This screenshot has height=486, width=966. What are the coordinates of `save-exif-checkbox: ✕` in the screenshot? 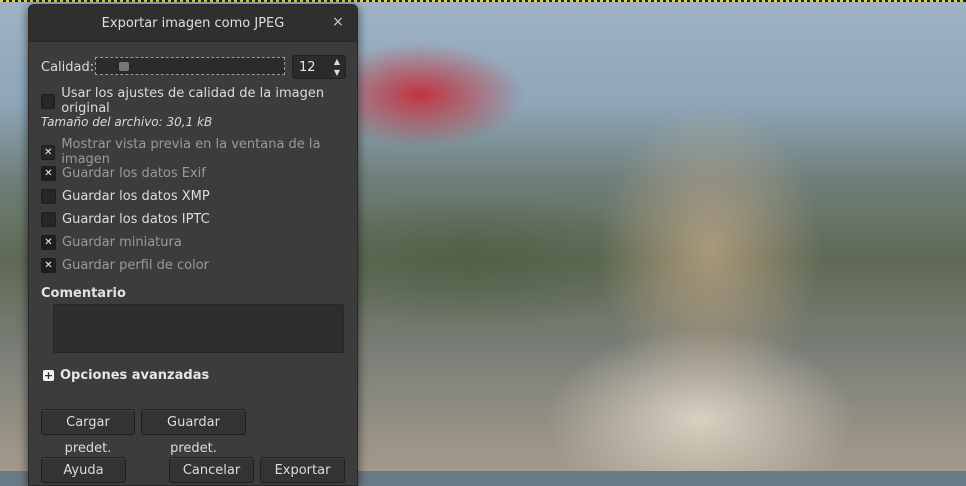 It's located at (48, 173).